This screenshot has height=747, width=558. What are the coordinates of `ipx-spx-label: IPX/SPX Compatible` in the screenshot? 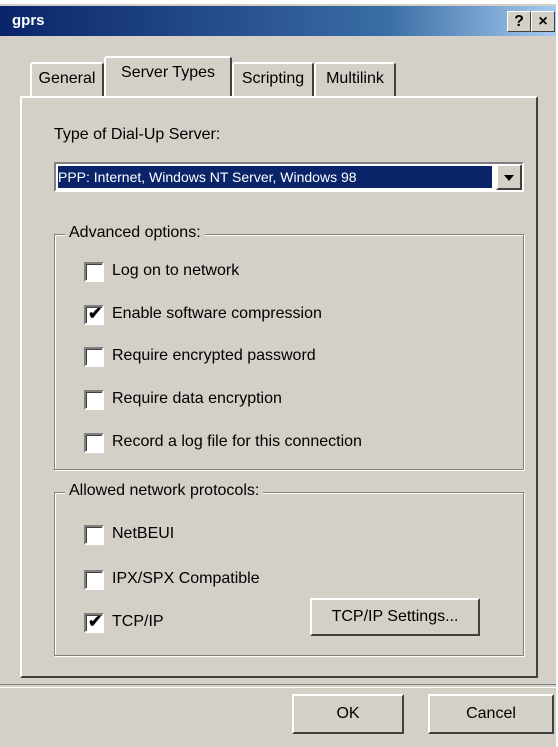 It's located at (186, 578).